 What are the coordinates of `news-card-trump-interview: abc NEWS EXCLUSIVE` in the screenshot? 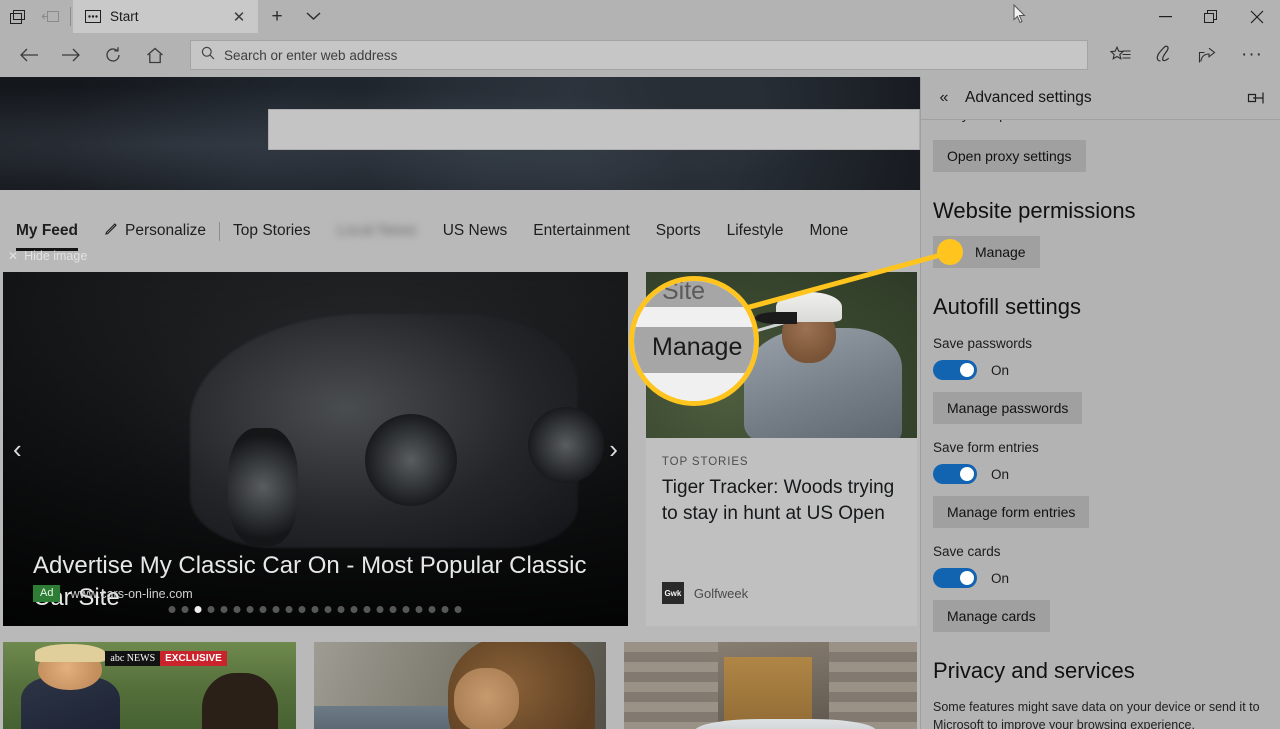 It's located at (149, 685).